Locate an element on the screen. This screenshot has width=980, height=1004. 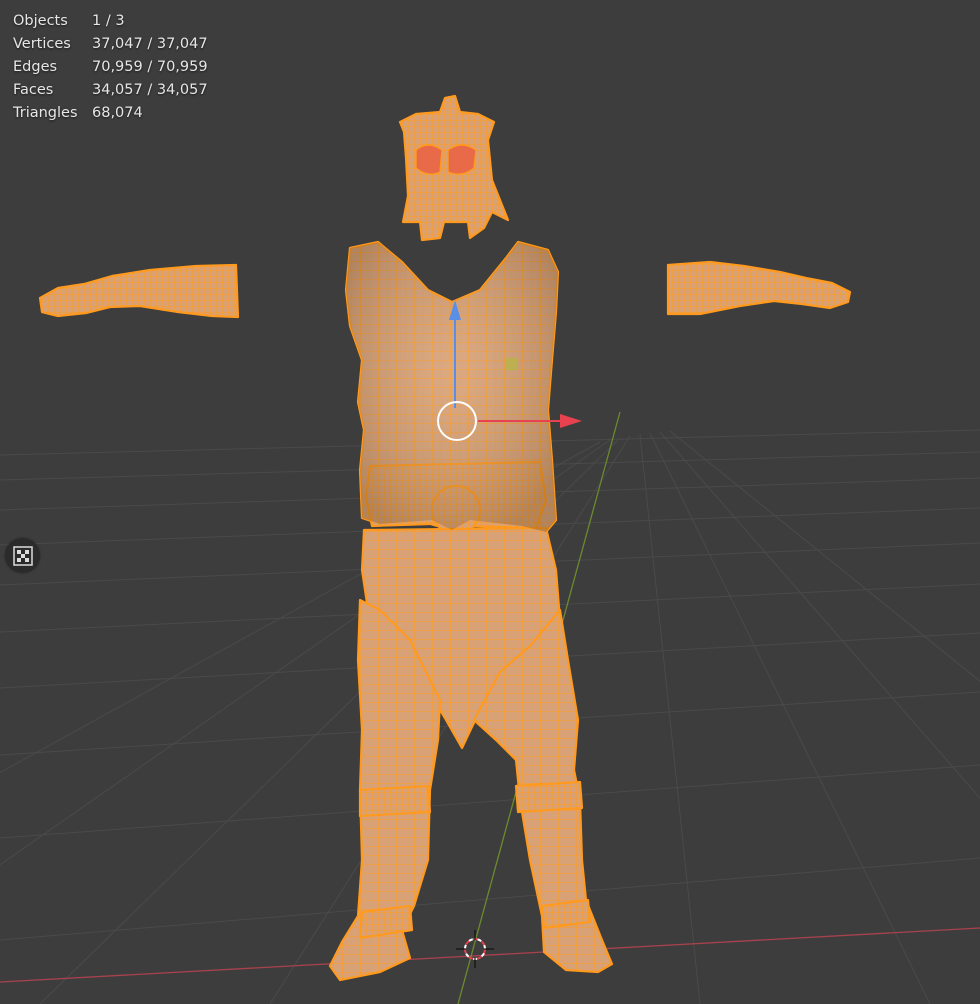
torso-shading is located at coordinates (452, 387).